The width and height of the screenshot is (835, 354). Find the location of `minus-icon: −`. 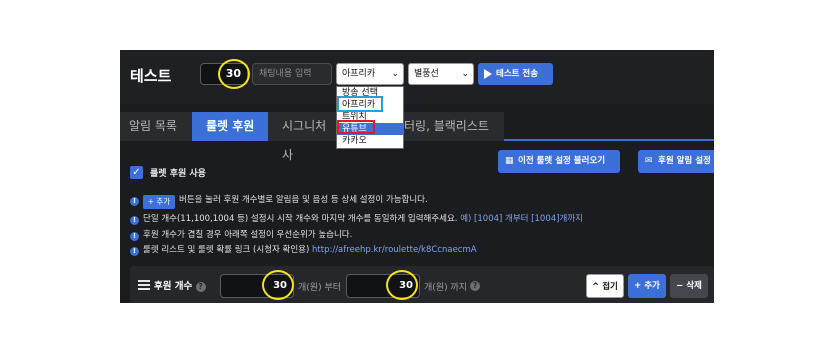

minus-icon: − is located at coordinates (680, 286).